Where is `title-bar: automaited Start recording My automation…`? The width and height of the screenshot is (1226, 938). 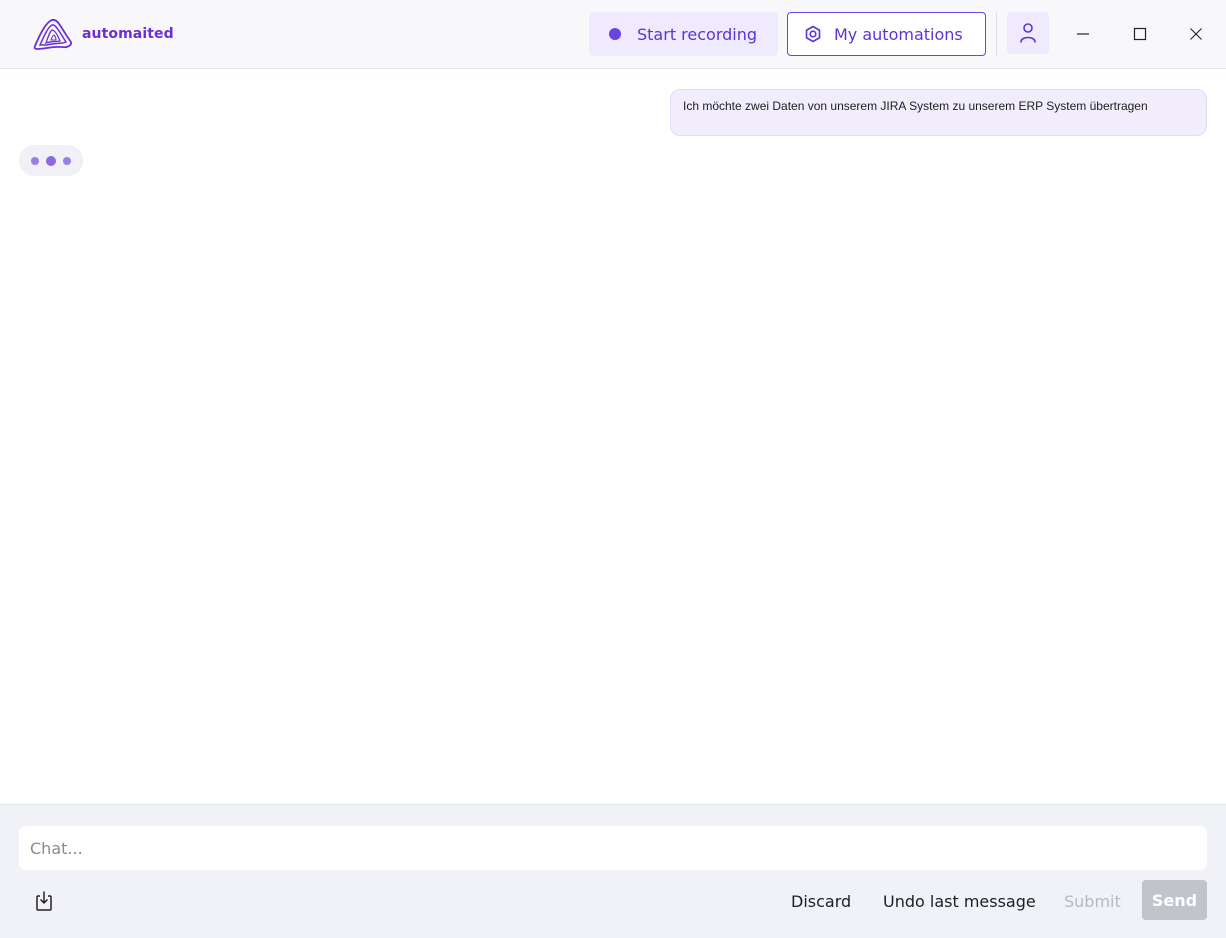 title-bar: automaited Start recording My automation… is located at coordinates (613, 34).